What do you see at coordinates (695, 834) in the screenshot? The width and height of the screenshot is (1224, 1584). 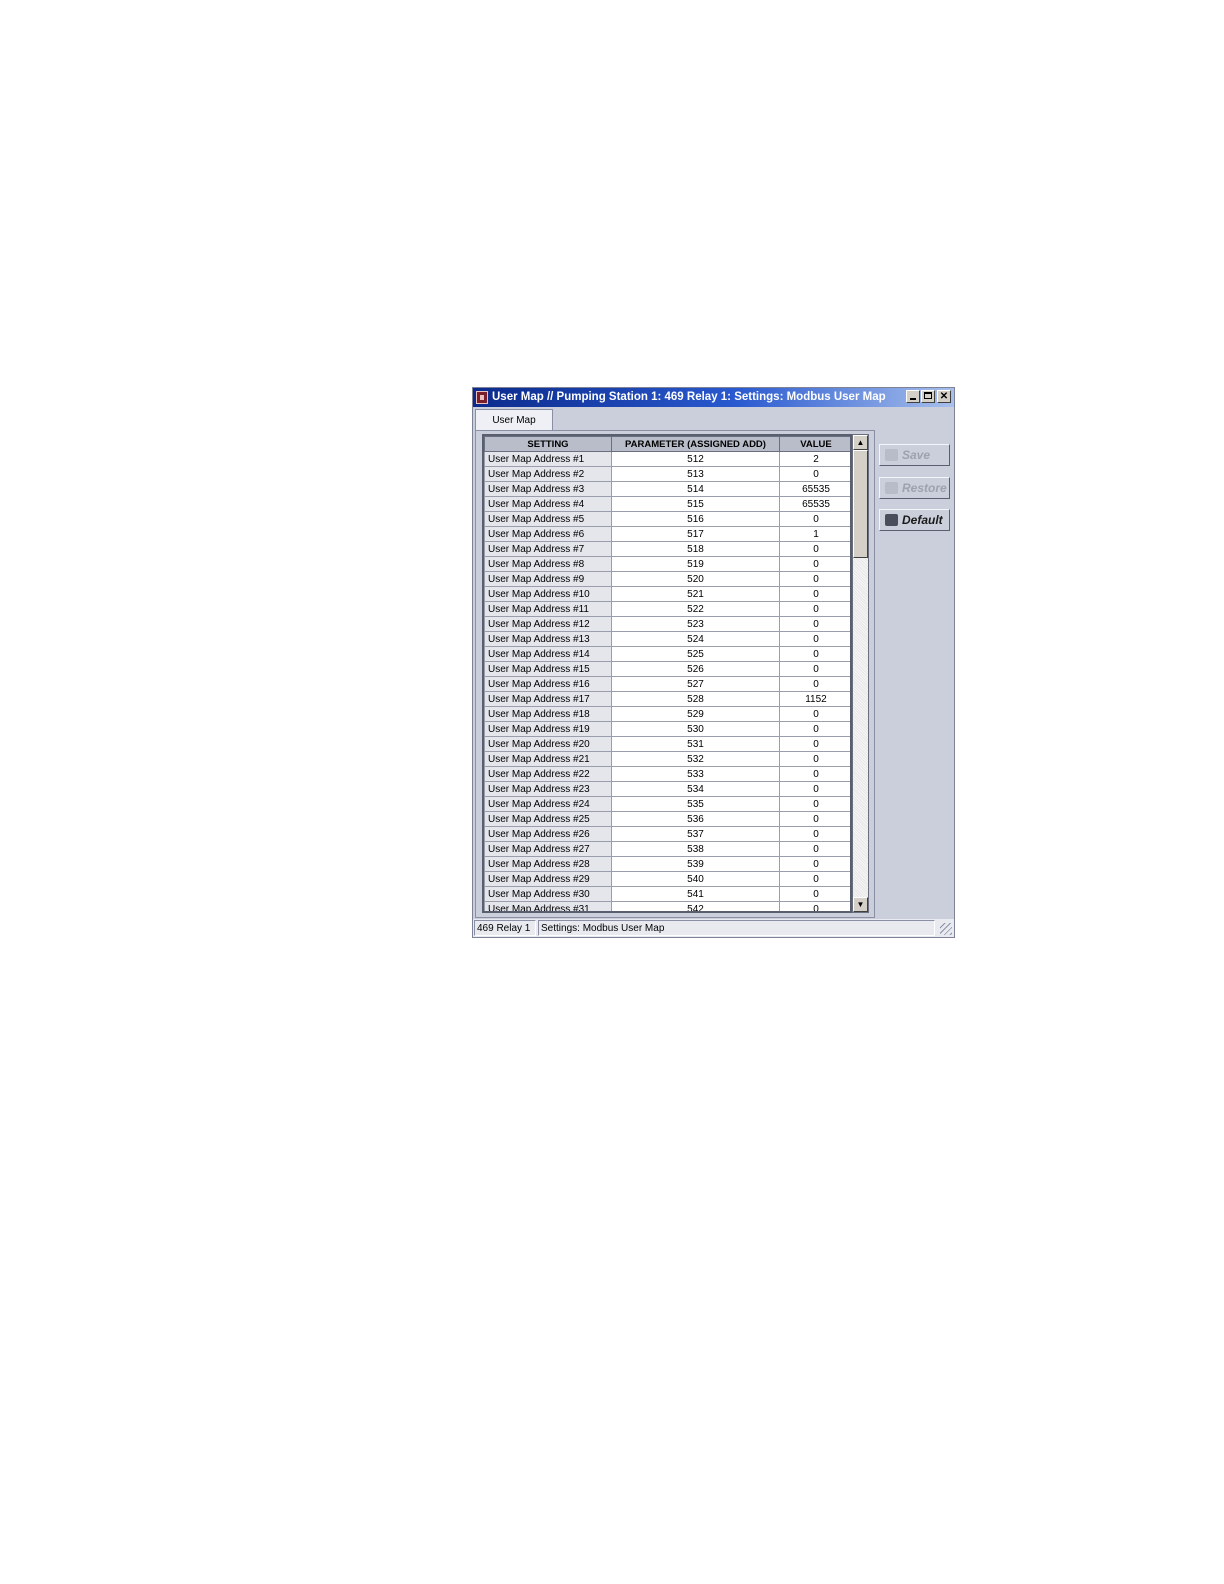 I see `parameter-cell: 537` at bounding box center [695, 834].